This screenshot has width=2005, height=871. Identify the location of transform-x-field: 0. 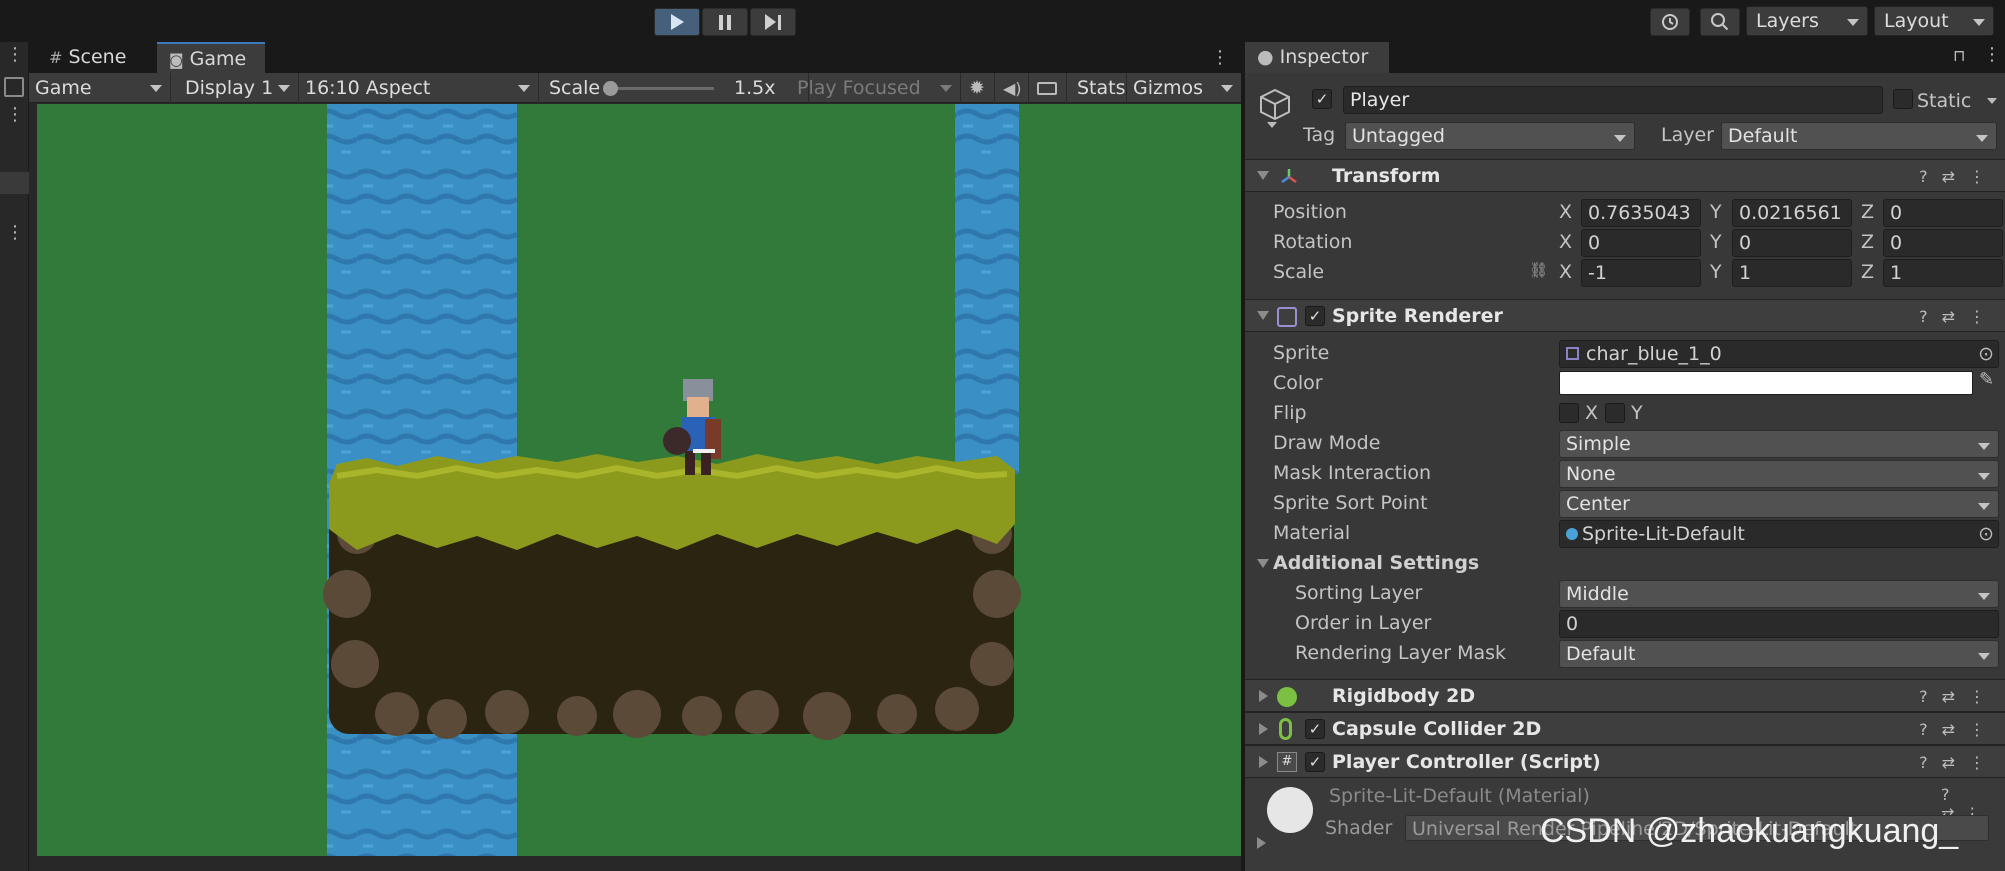
(1641, 243).